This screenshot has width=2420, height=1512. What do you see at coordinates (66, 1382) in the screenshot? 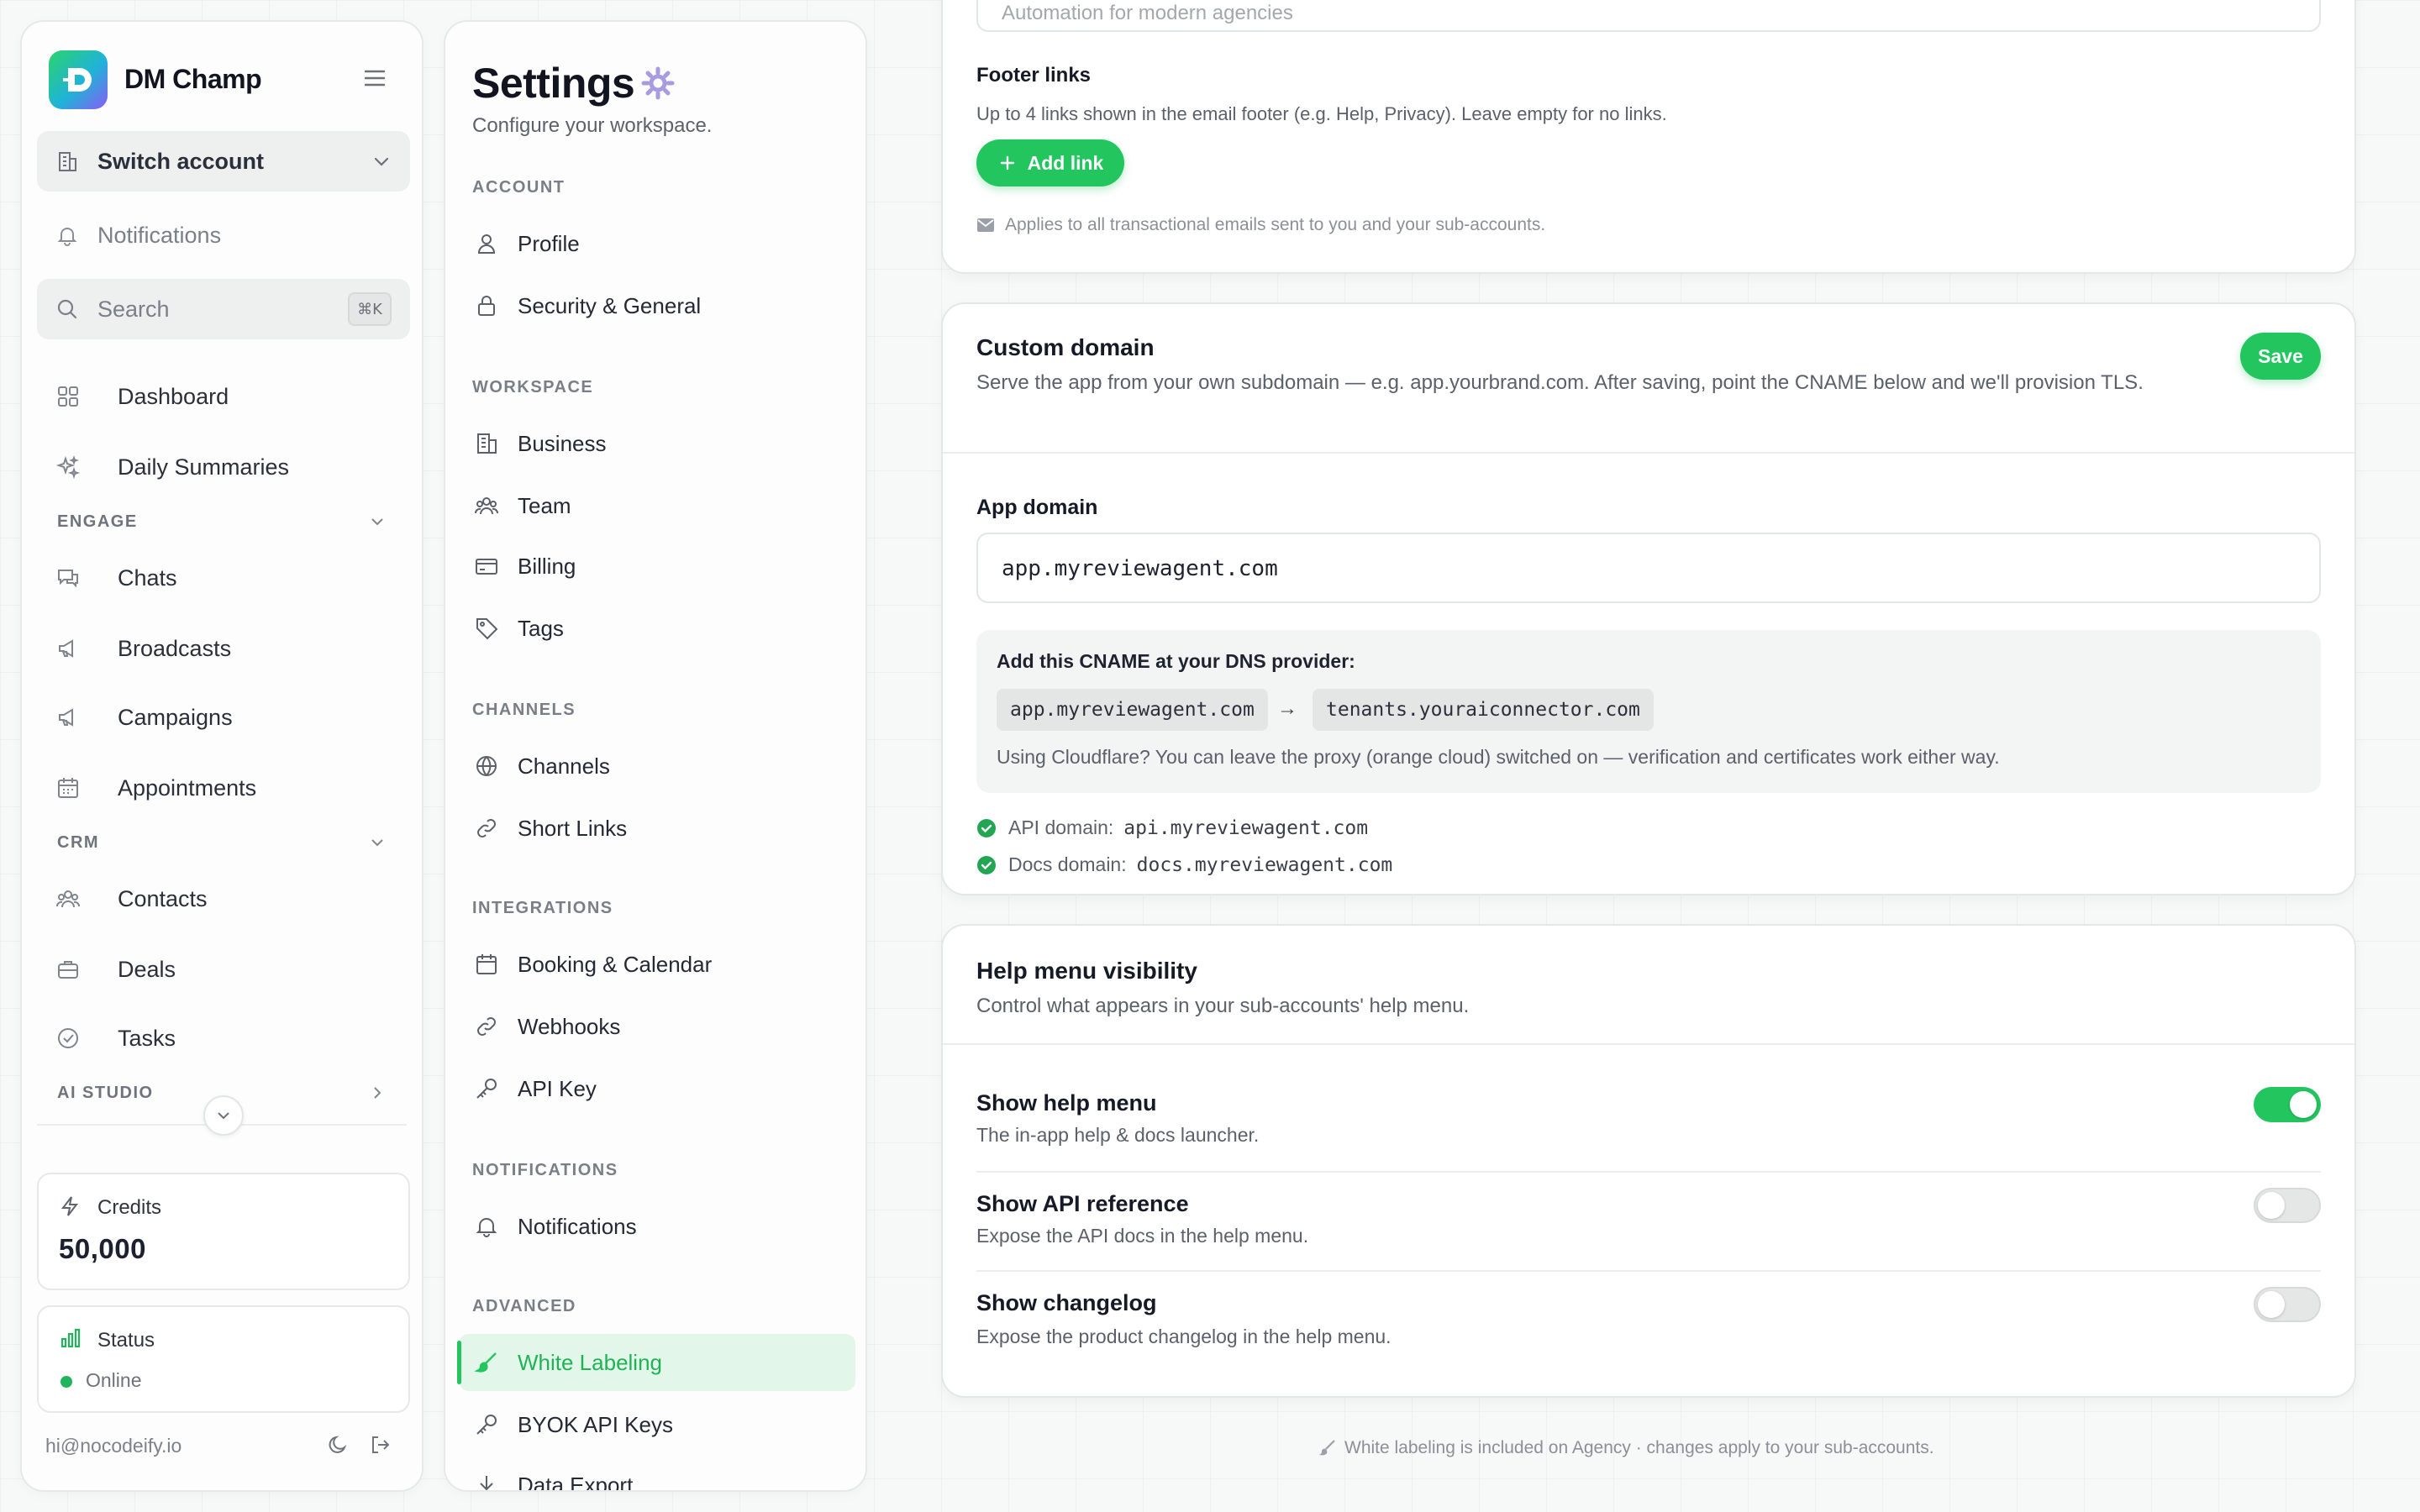
I see `status-dot` at bounding box center [66, 1382].